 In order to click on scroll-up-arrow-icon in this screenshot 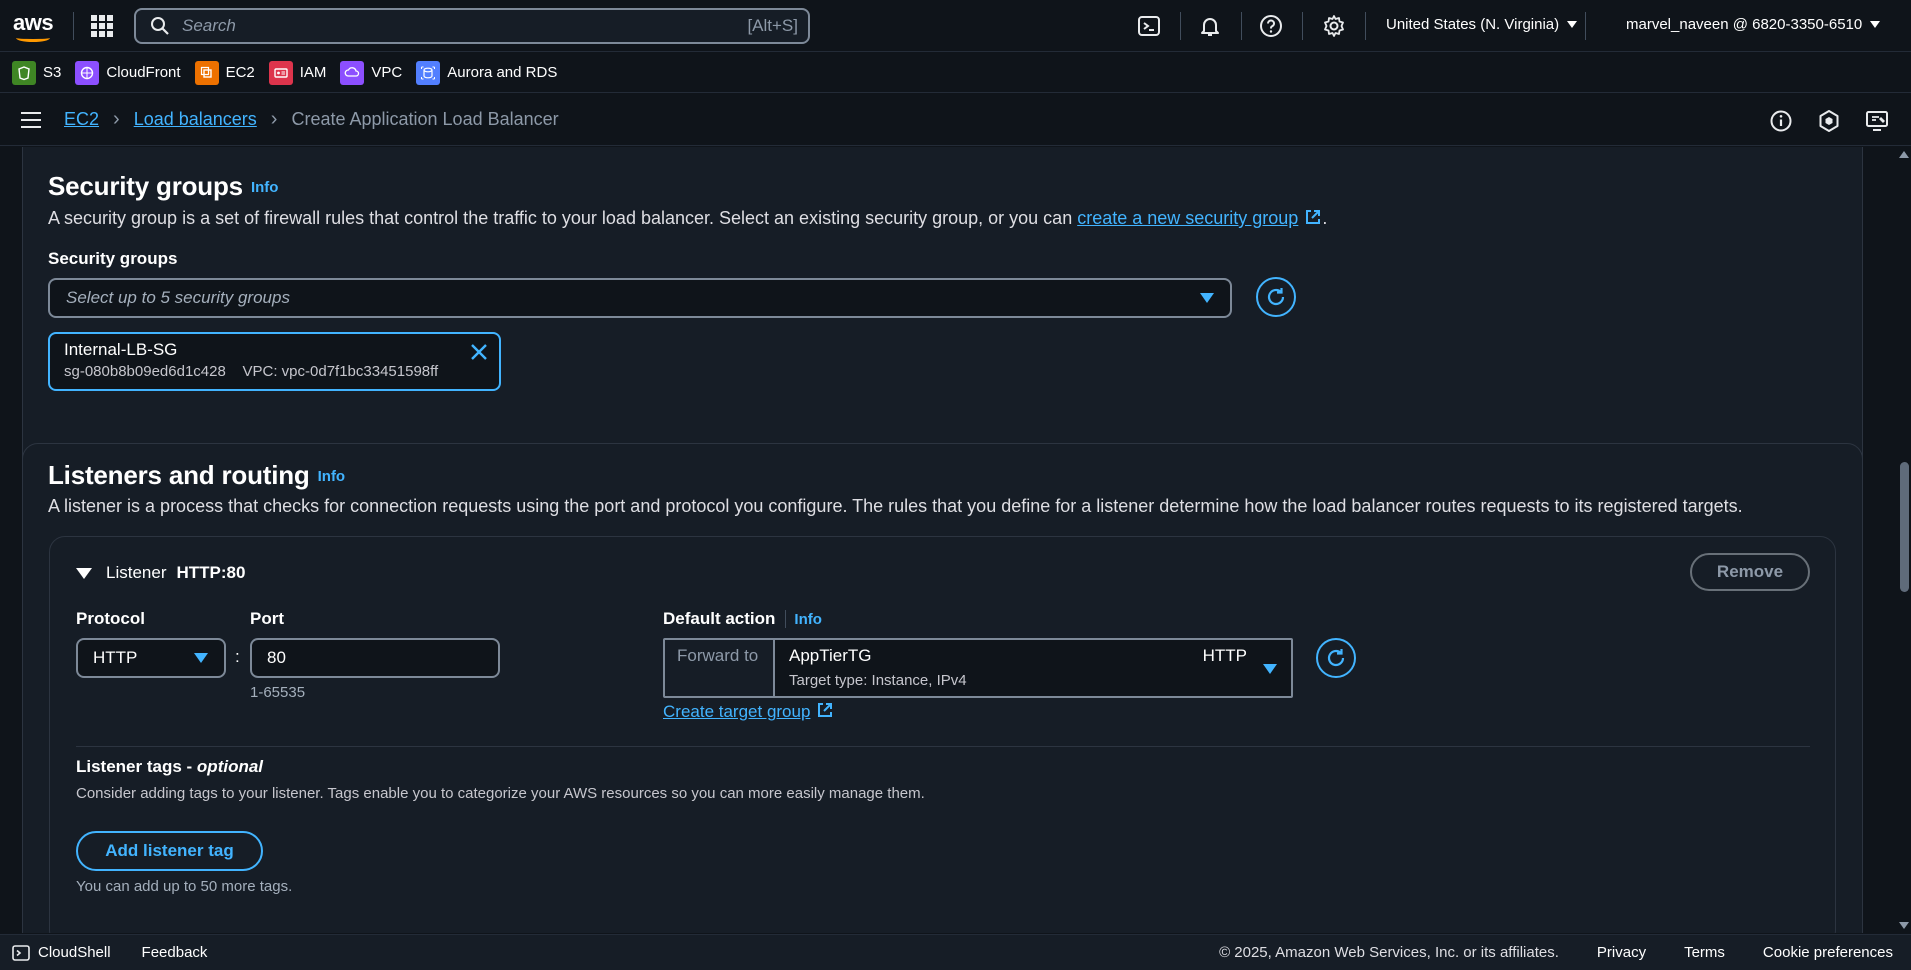, I will do `click(1904, 154)`.